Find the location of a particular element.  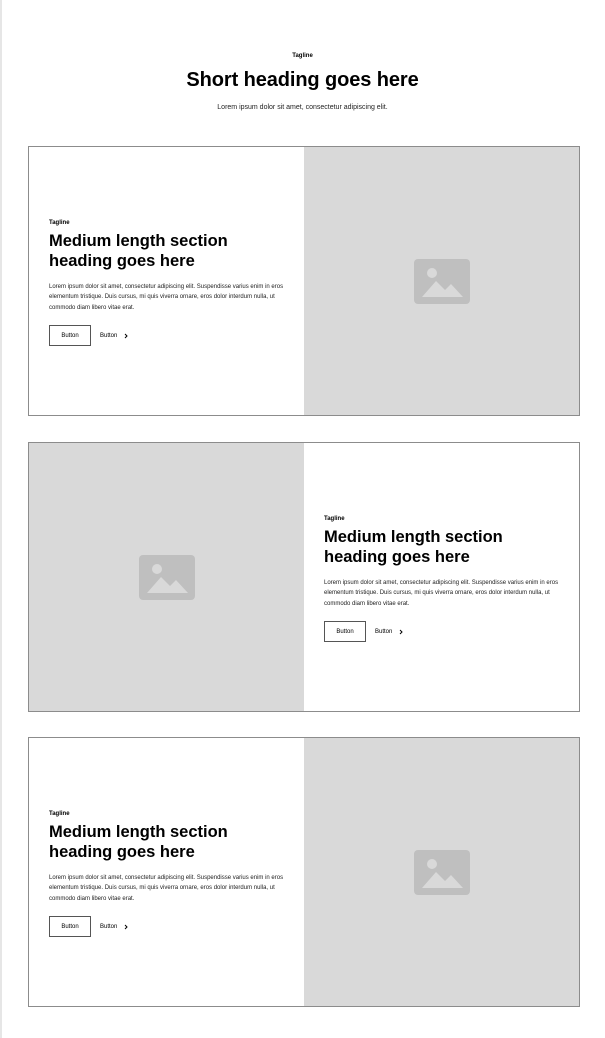

page-title: Short heading goes here is located at coordinates (302, 80).